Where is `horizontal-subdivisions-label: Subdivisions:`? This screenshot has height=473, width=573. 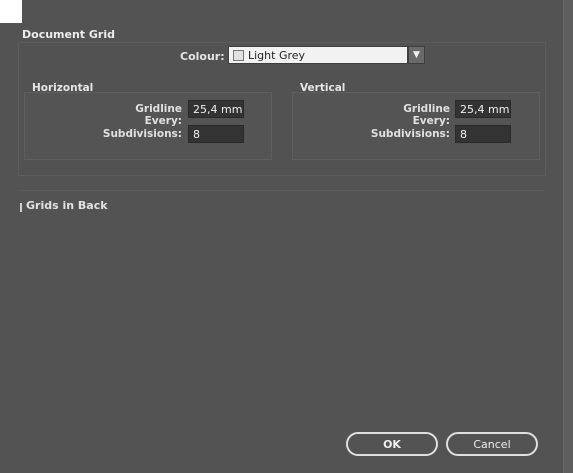
horizontal-subdivisions-label: Subdivisions: is located at coordinates (142, 134).